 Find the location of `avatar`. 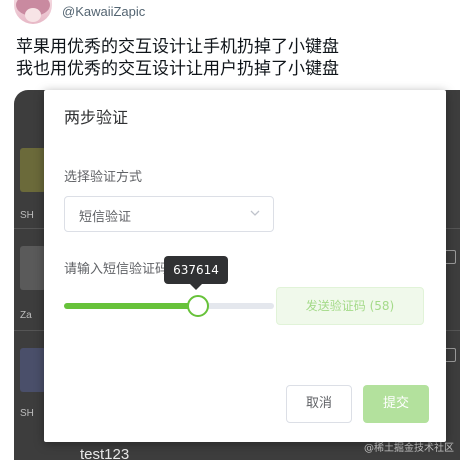

avatar is located at coordinates (33, 12).